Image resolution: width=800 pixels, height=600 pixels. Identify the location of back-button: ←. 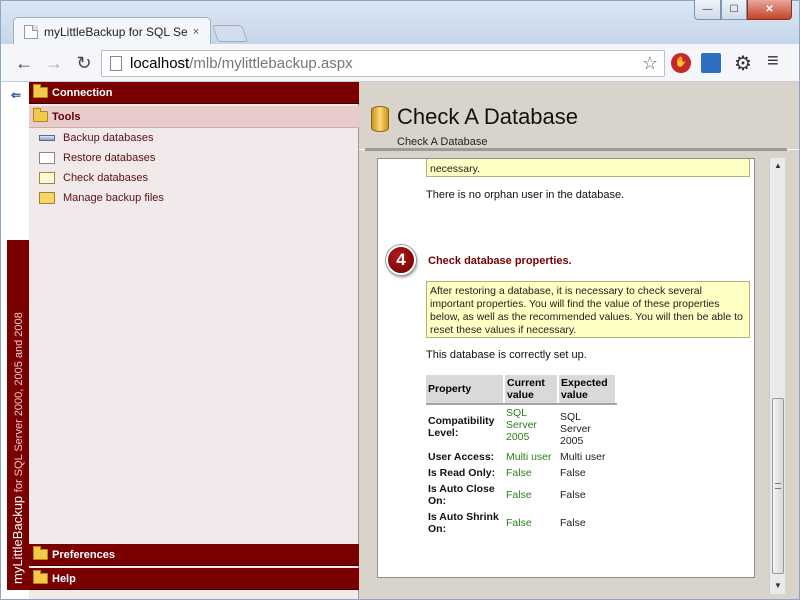
(24, 63).